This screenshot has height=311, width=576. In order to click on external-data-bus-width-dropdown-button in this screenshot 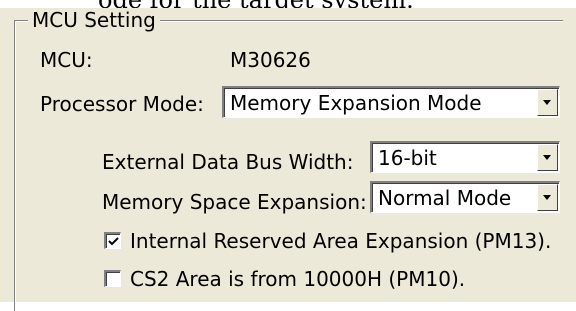, I will do `click(547, 157)`.